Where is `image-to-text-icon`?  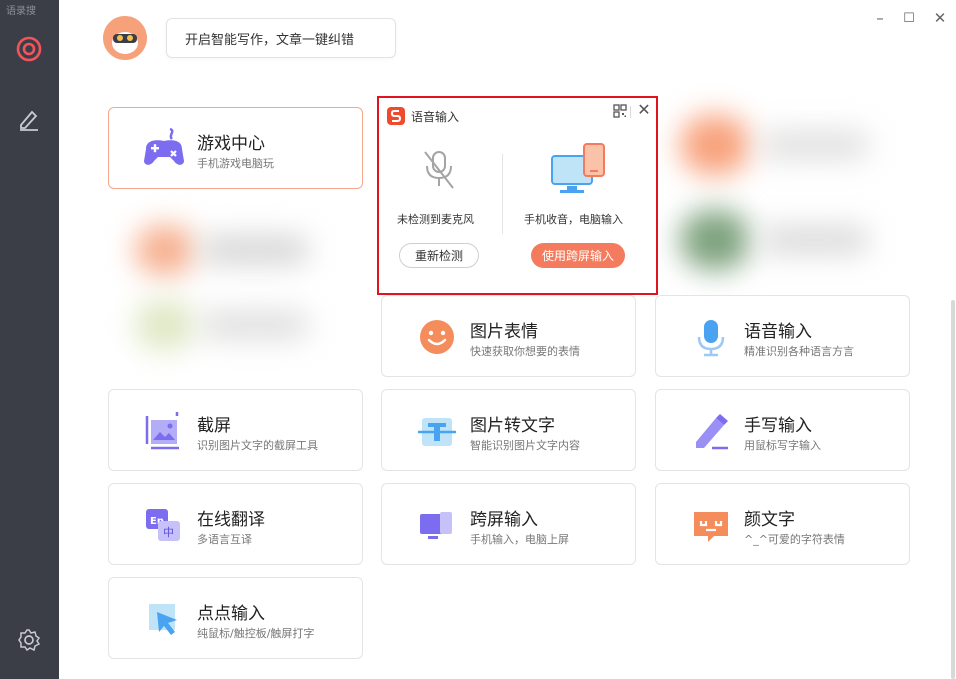 image-to-text-icon is located at coordinates (437, 431).